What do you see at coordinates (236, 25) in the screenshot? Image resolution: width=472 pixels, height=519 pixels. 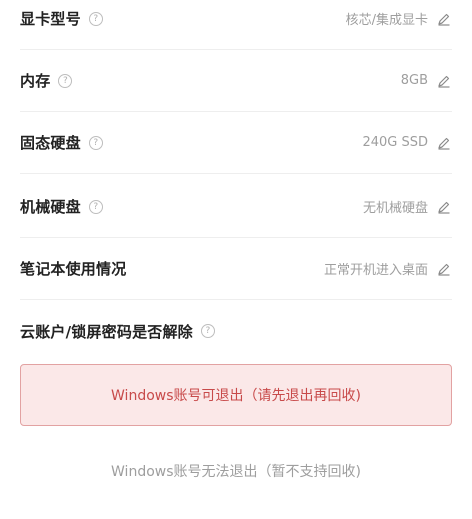 I see `row-gpu-model: 显卡型号 ? 核芯/集成显卡` at bounding box center [236, 25].